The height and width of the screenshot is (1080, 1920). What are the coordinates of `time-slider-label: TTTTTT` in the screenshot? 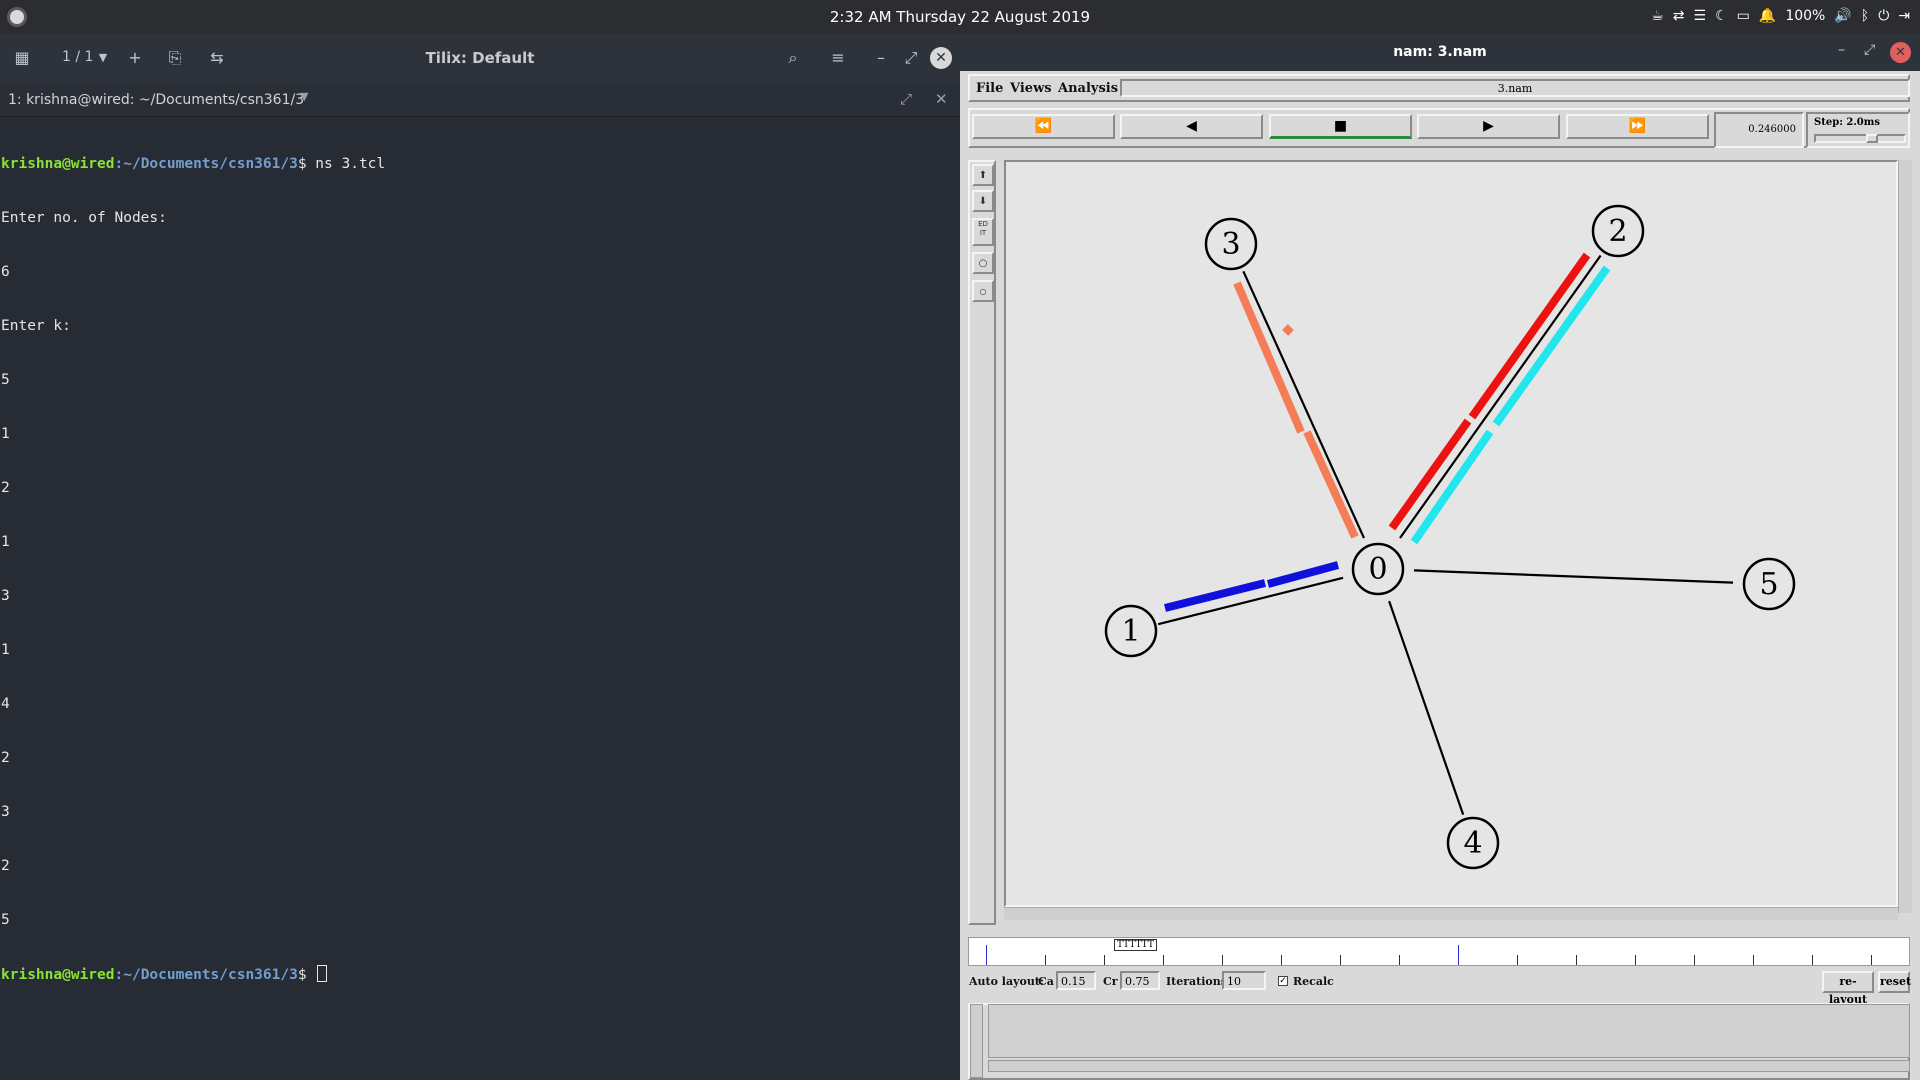 It's located at (1135, 945).